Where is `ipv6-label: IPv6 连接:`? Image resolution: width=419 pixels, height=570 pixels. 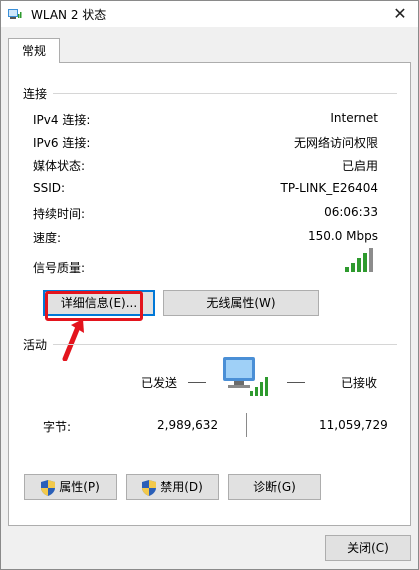
ipv6-label: IPv6 连接: is located at coordinates (62, 143).